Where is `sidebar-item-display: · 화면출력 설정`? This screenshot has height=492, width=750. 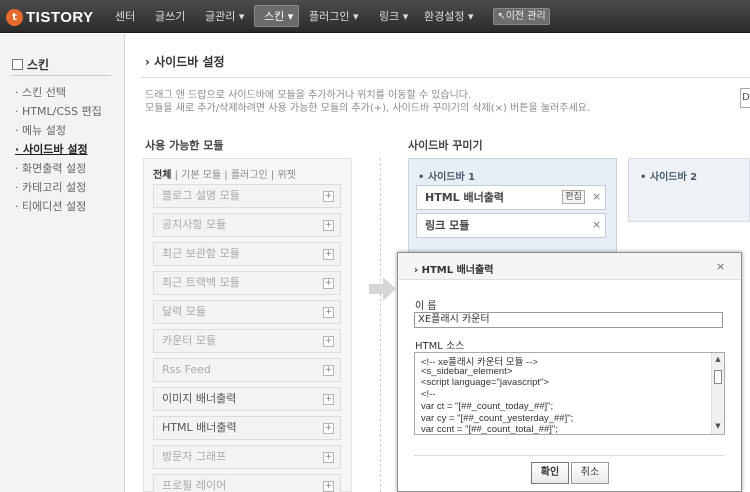 sidebar-item-display: · 화면출력 설정 is located at coordinates (50, 168).